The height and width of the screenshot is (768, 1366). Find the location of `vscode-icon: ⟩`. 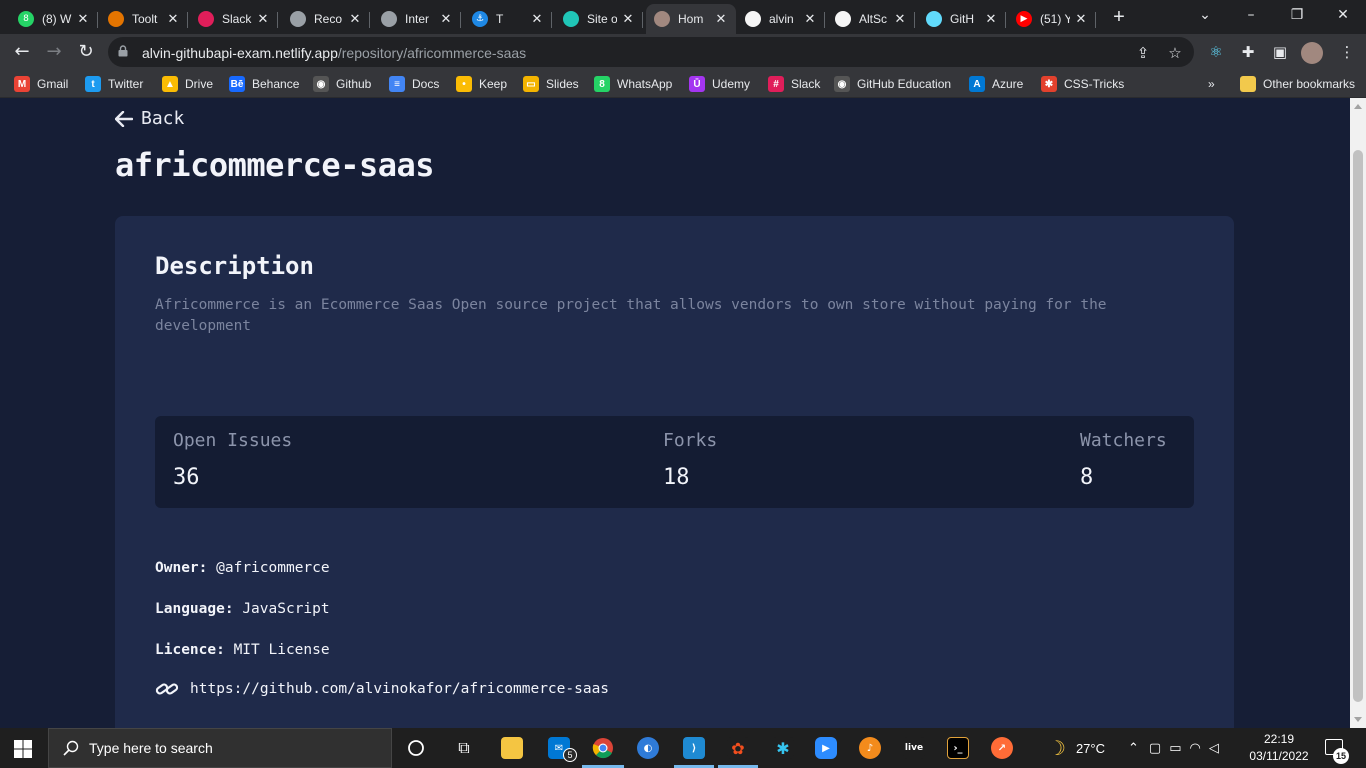

vscode-icon: ⟩ is located at coordinates (694, 748).